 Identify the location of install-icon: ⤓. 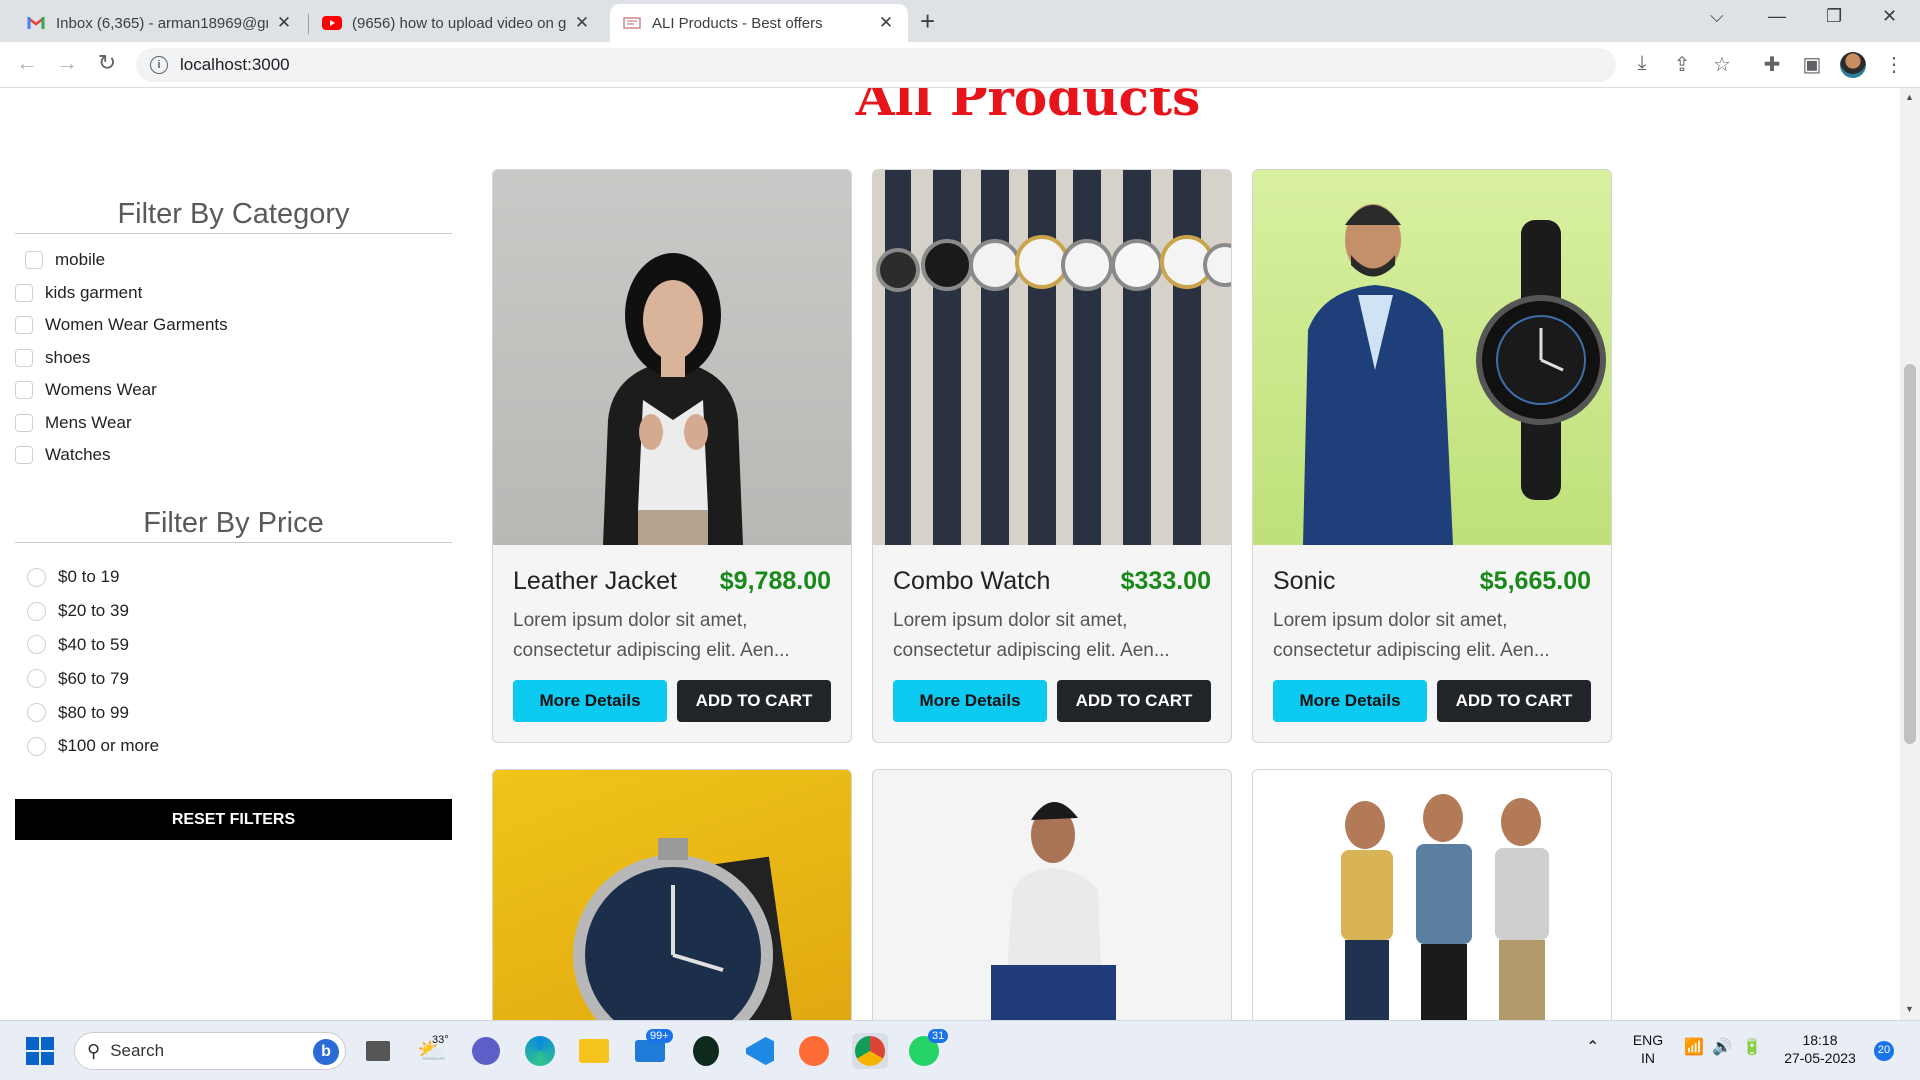
(1642, 63).